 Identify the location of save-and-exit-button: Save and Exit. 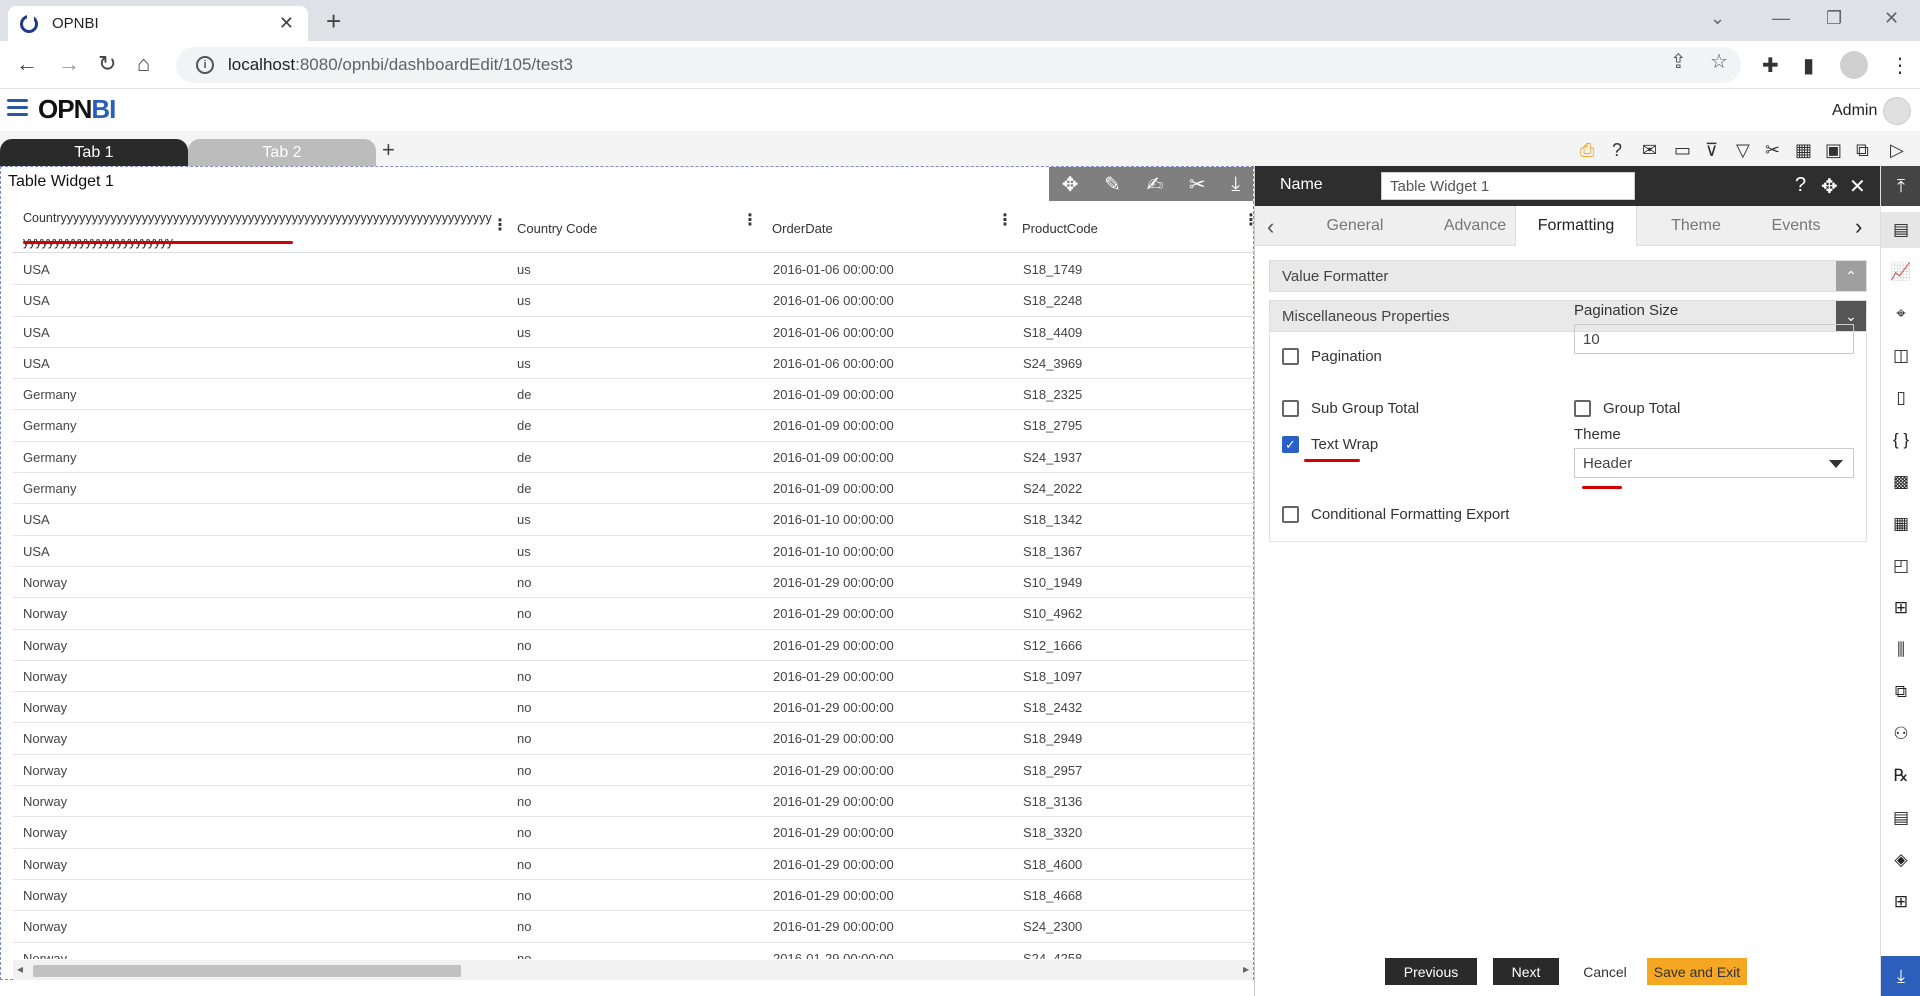
(1697, 971).